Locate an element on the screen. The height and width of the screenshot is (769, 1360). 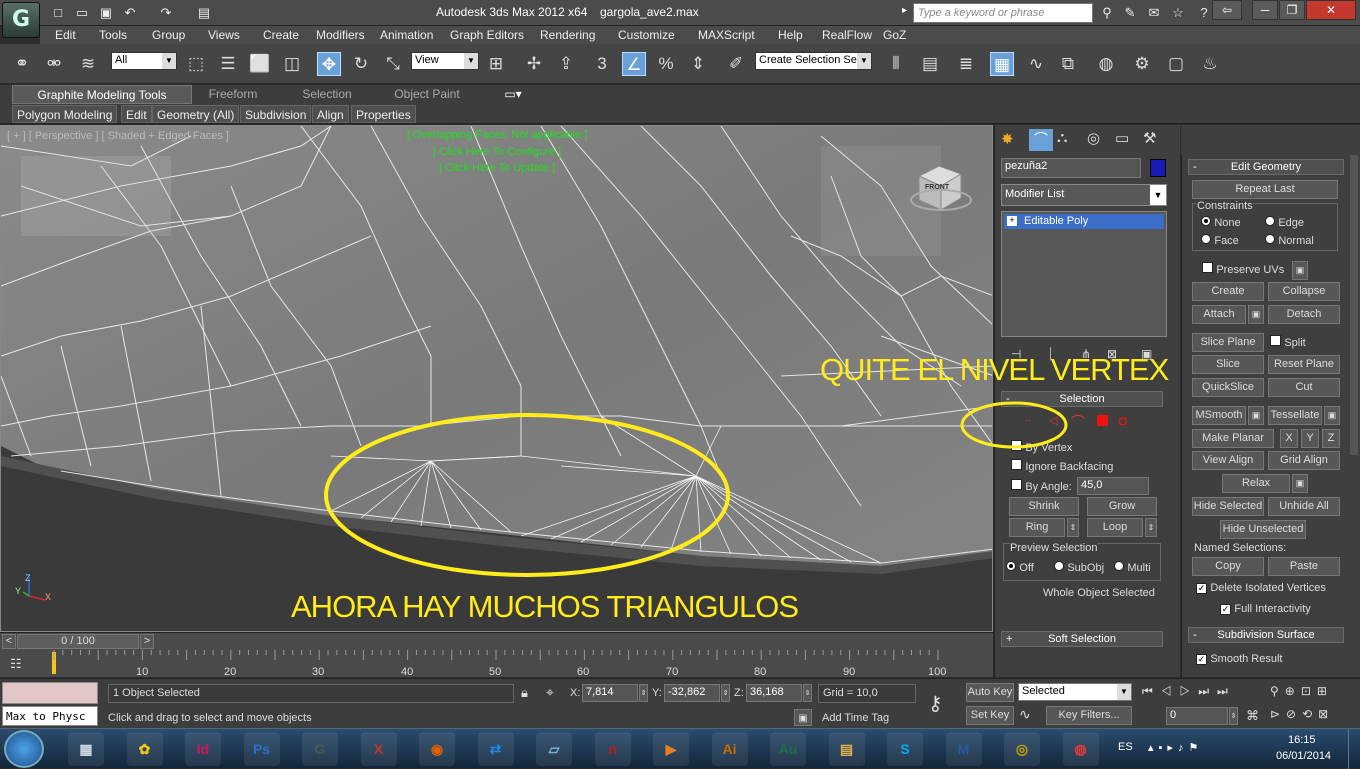
curve-editor-icon: ∿ is located at coordinates (1036, 64).